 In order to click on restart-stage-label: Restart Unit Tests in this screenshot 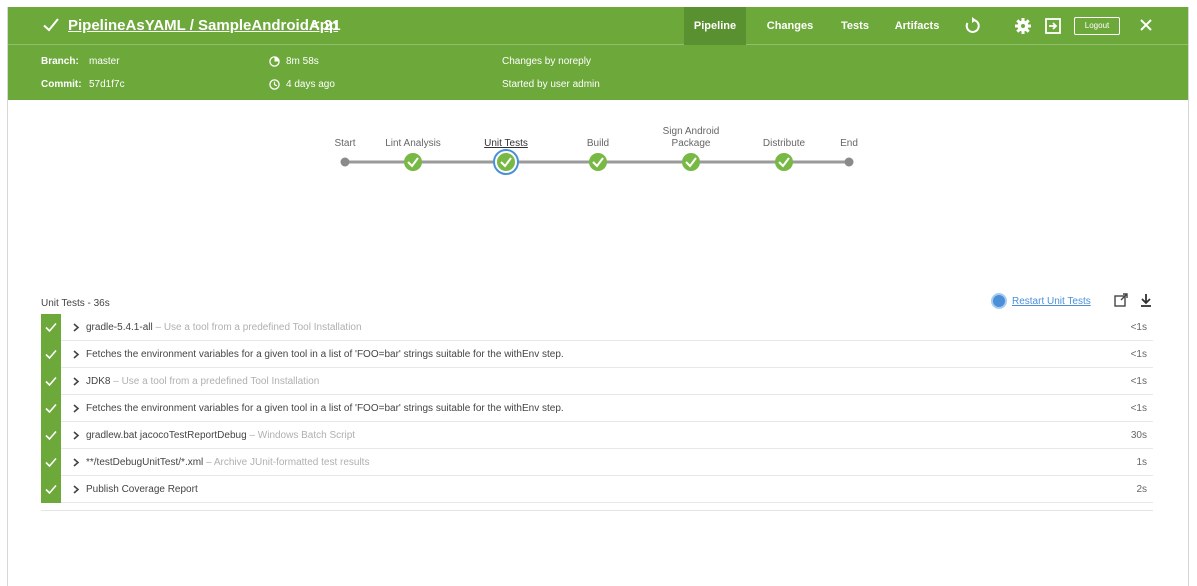, I will do `click(1051, 301)`.